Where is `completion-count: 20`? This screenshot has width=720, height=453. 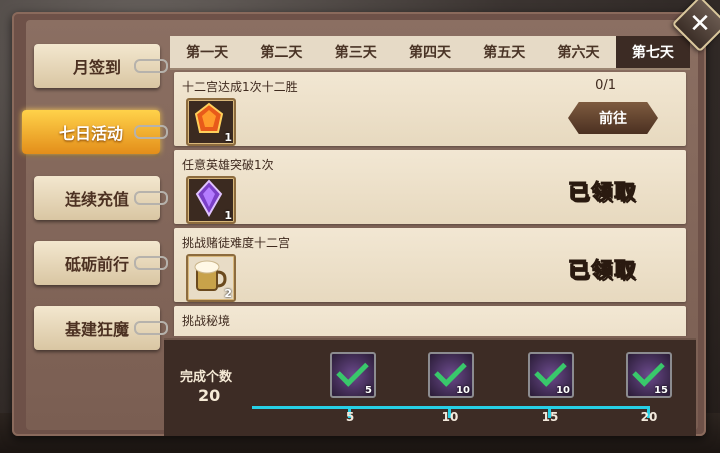
completion-count: 20 is located at coordinates (209, 395).